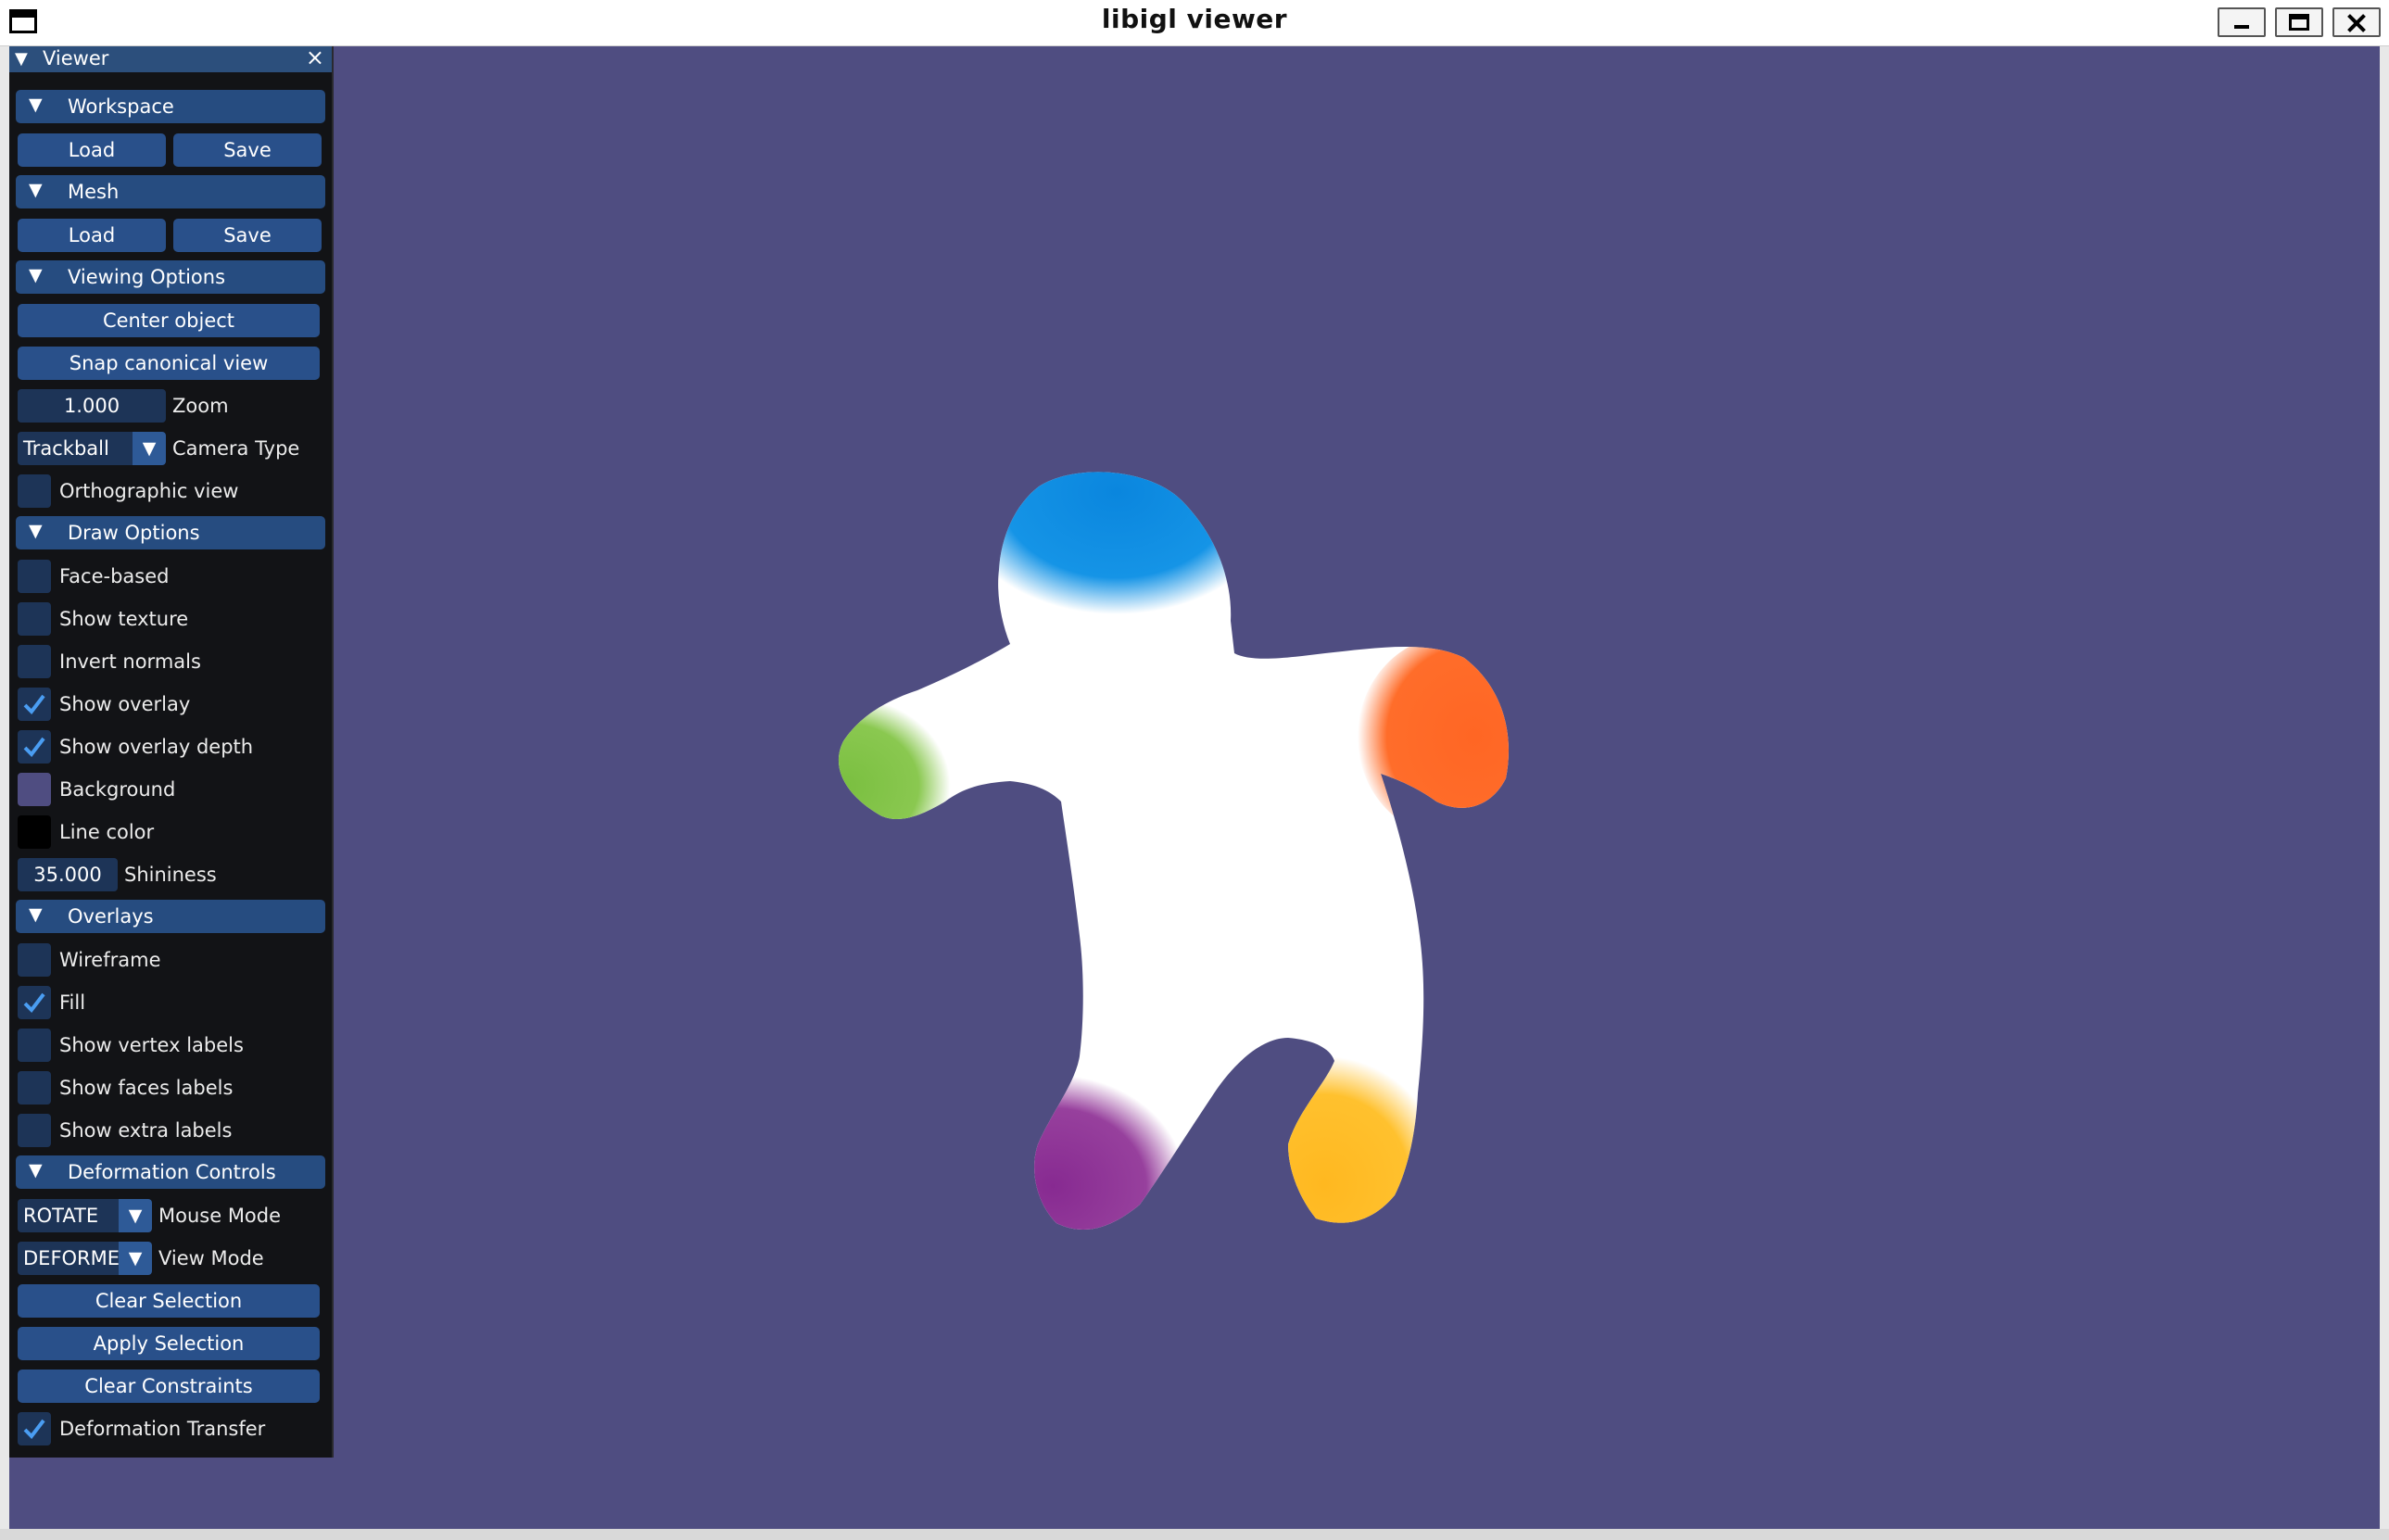 This screenshot has width=2389, height=1540. What do you see at coordinates (2242, 22) in the screenshot?
I see `minimize-button` at bounding box center [2242, 22].